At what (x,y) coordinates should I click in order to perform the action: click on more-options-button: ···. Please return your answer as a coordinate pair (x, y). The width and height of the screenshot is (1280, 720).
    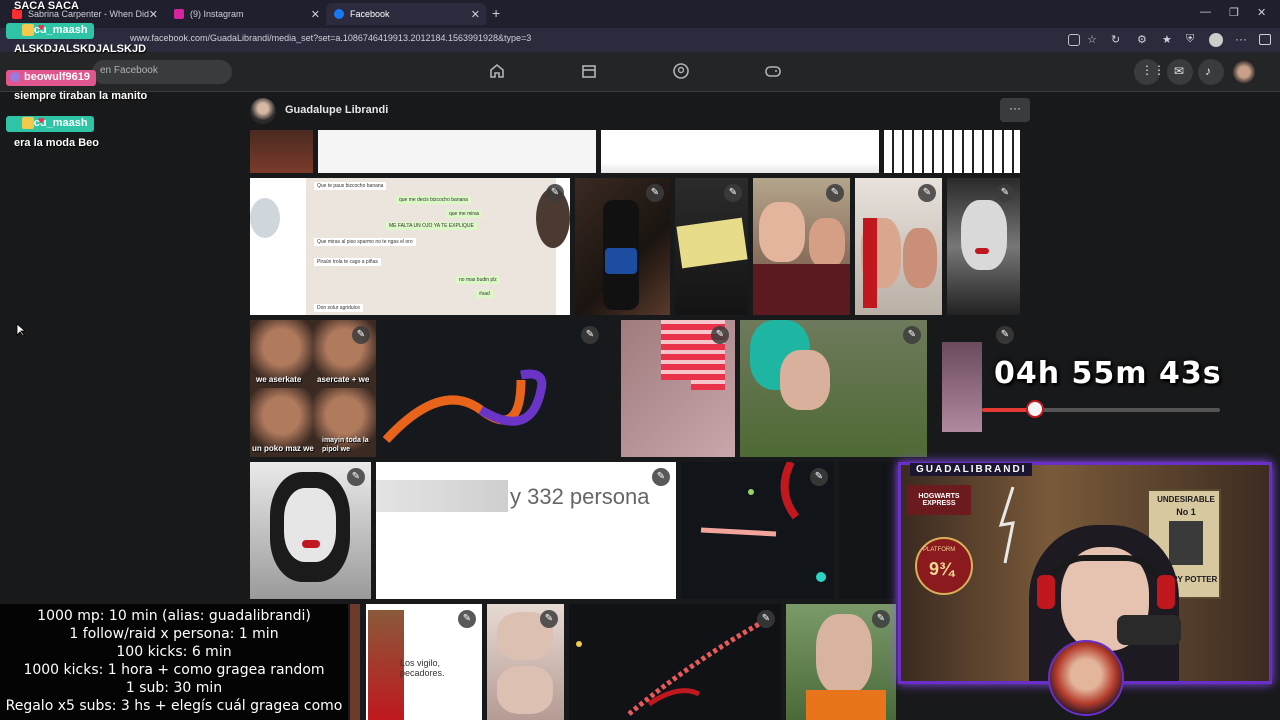
    Looking at the image, I should click on (1015, 110).